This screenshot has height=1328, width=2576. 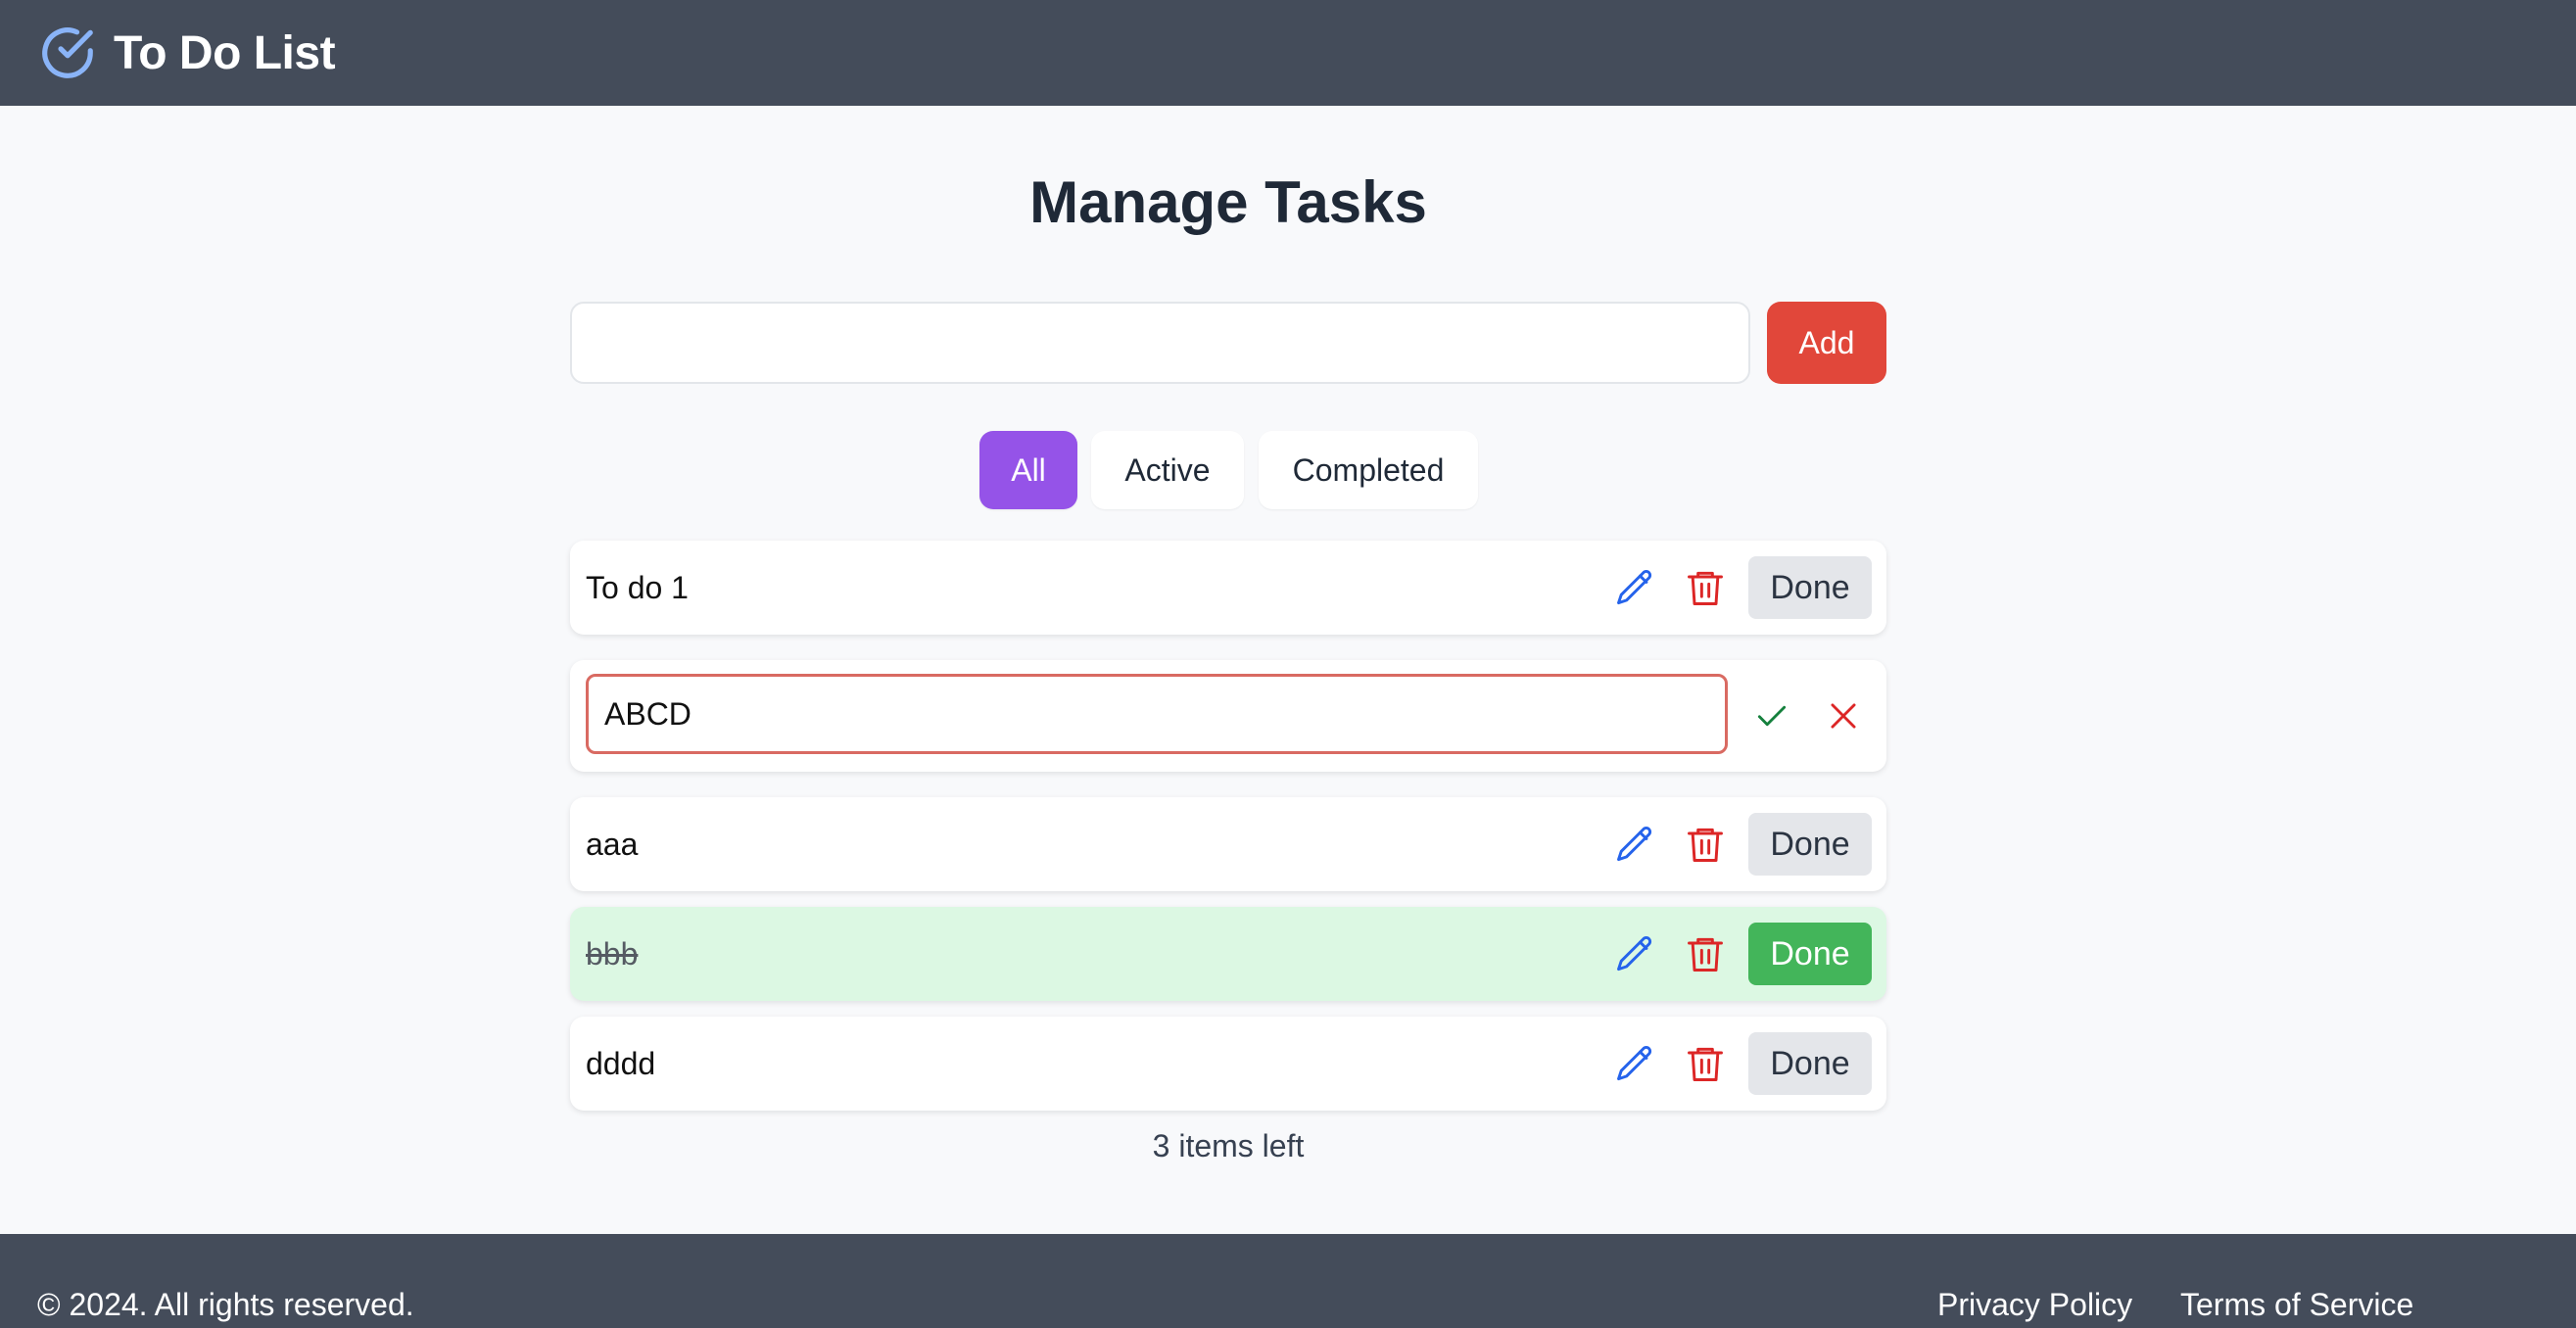 I want to click on cancel-x-icon, so click(x=1843, y=715).